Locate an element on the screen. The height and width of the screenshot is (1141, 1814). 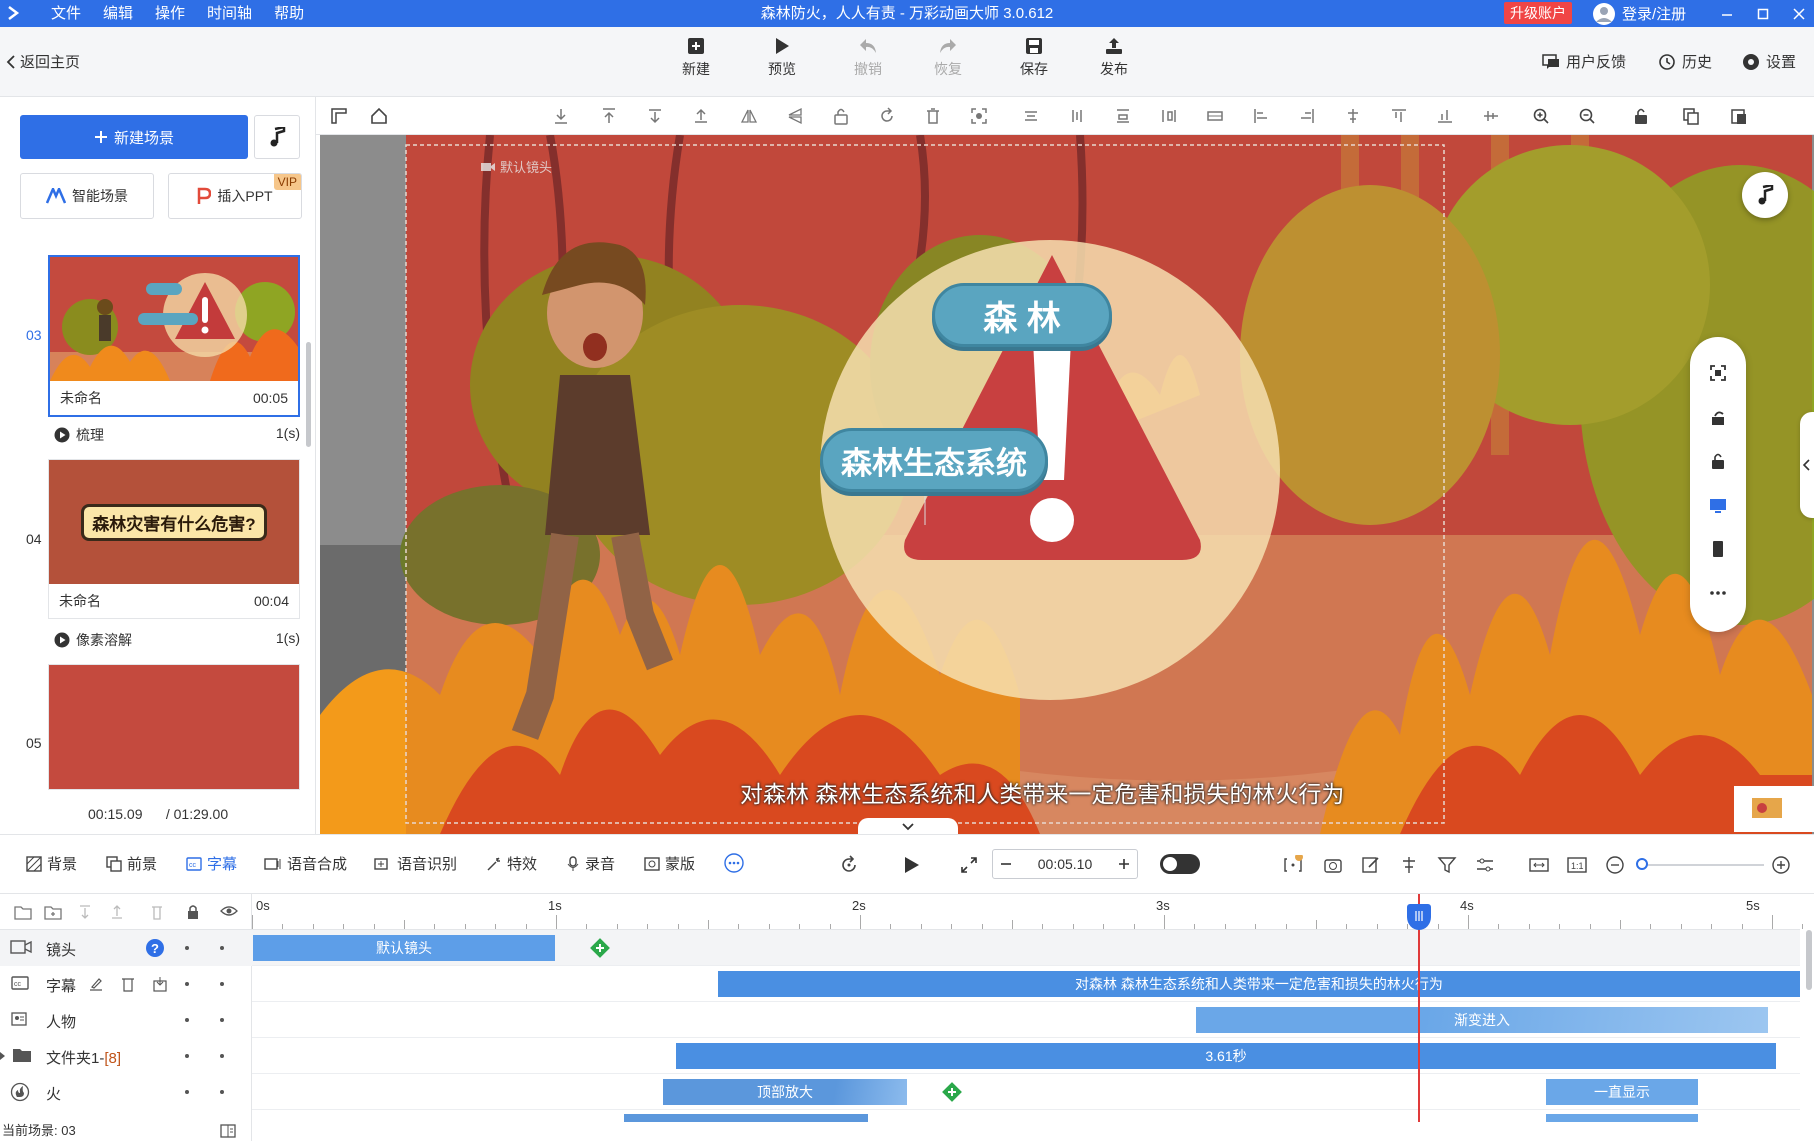
flip-horizontal-icon is located at coordinates (749, 116).